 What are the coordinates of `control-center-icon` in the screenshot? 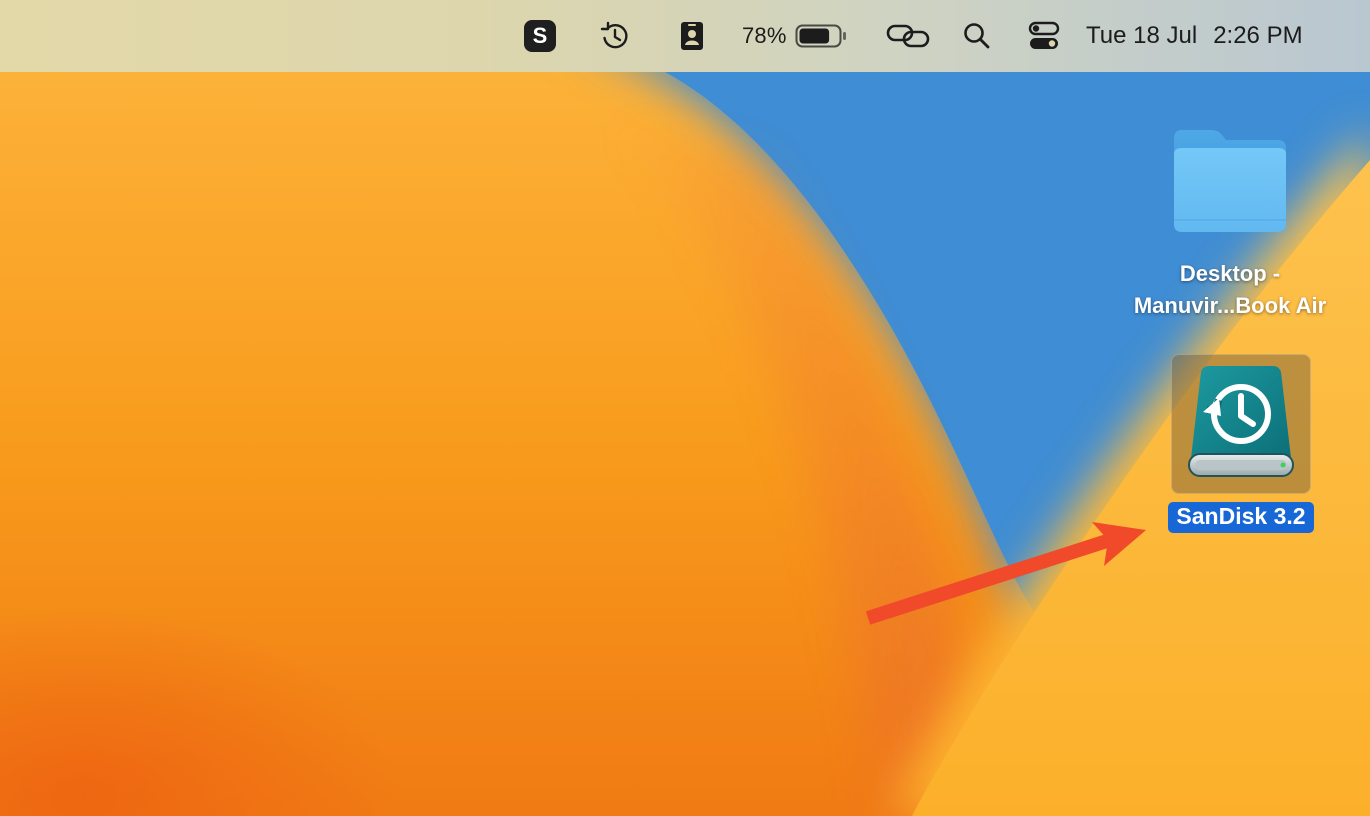 It's located at (1044, 35).